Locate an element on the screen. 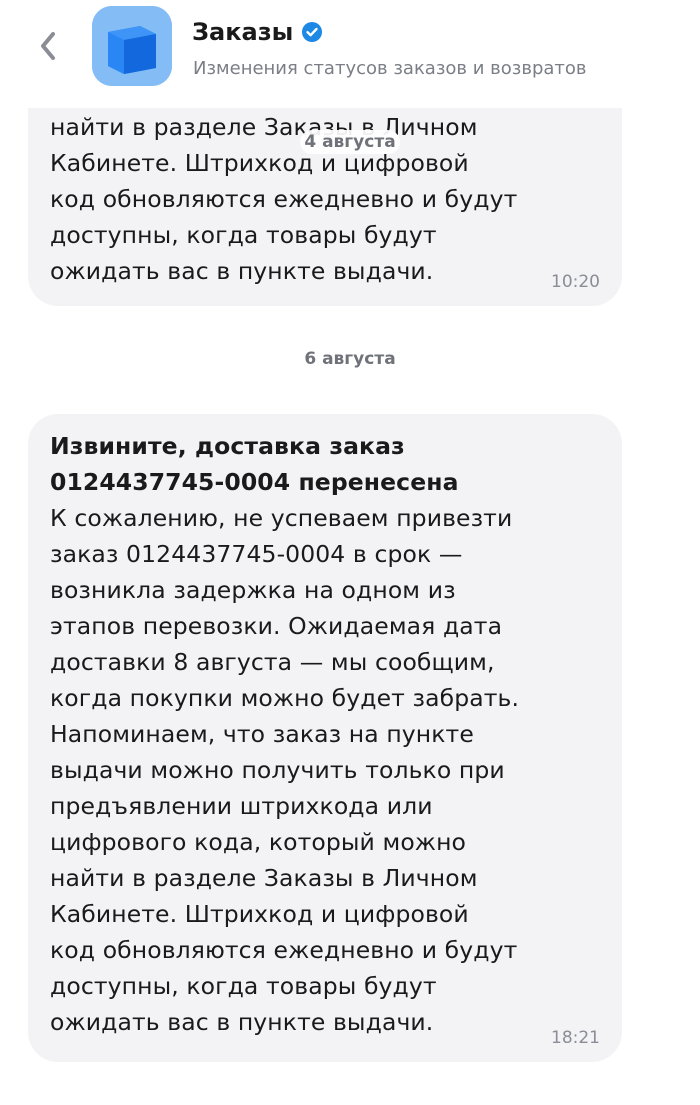 The height and width of the screenshot is (1105, 700). blue-box-icon is located at coordinates (132, 46).